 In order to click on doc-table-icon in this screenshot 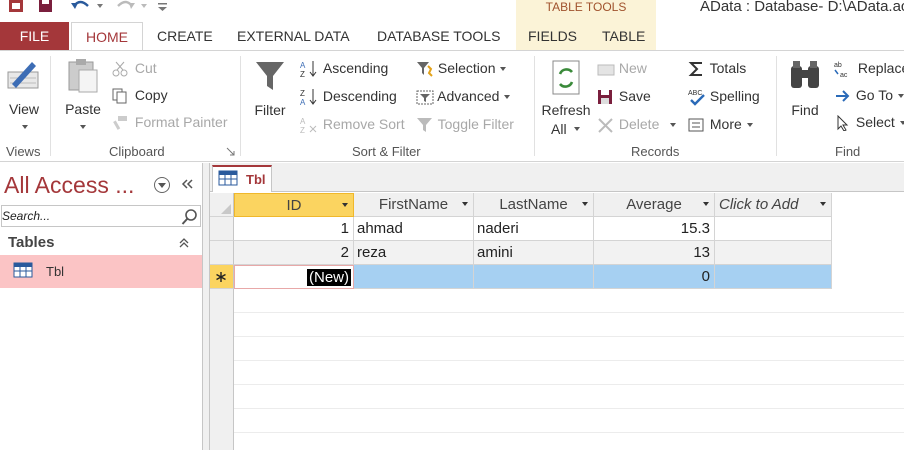, I will do `click(228, 178)`.